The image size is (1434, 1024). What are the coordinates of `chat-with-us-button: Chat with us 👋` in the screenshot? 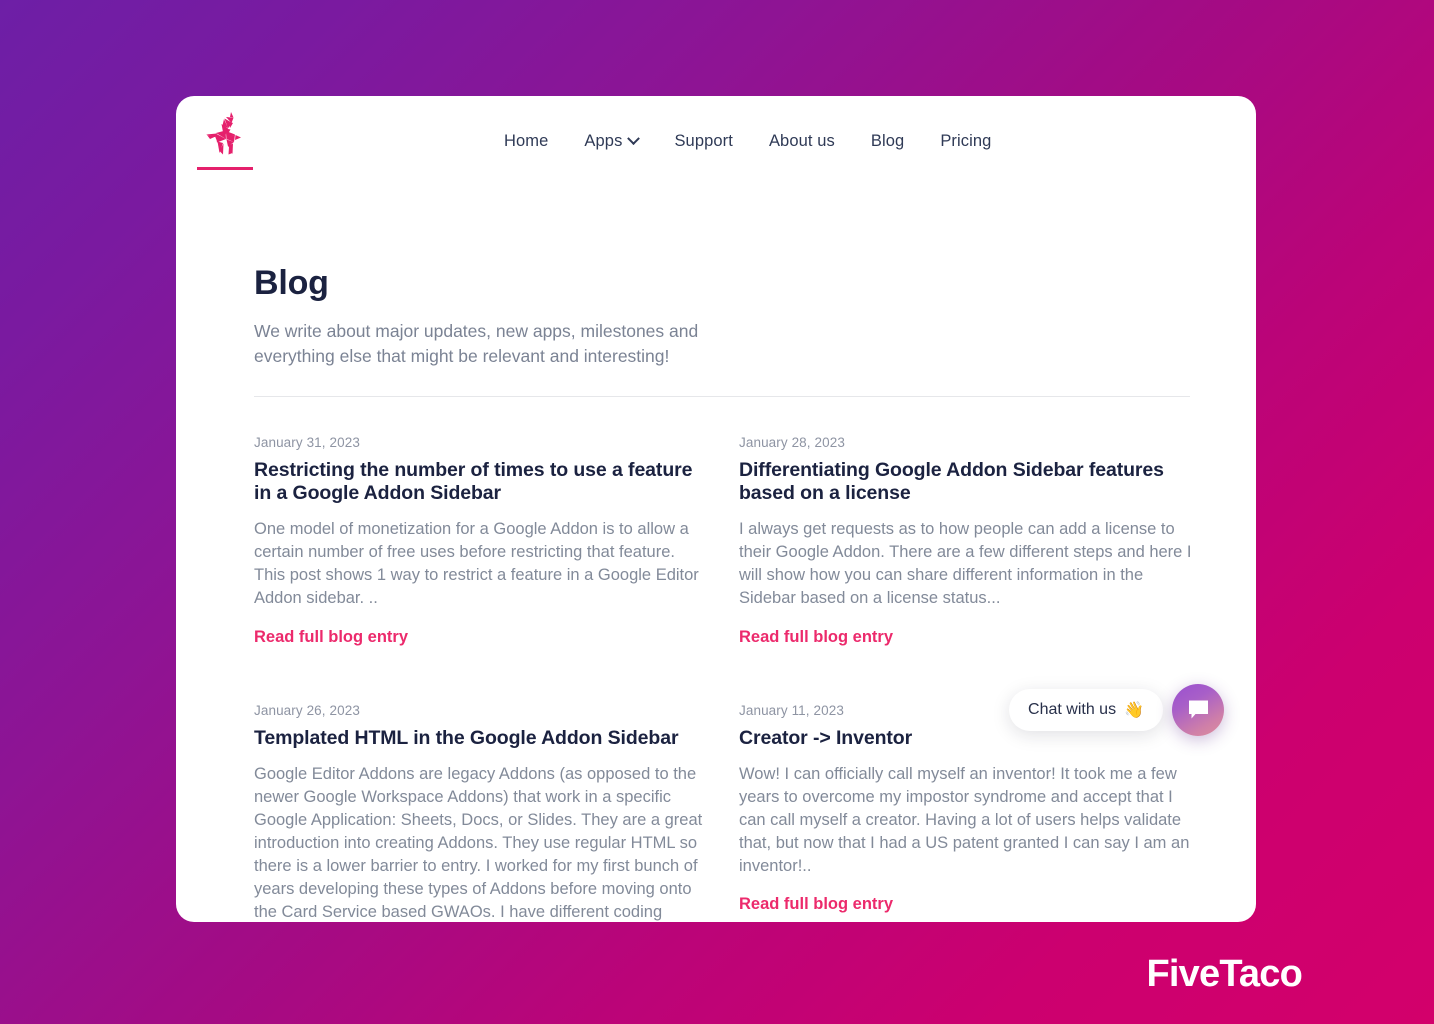 It's located at (1086, 710).